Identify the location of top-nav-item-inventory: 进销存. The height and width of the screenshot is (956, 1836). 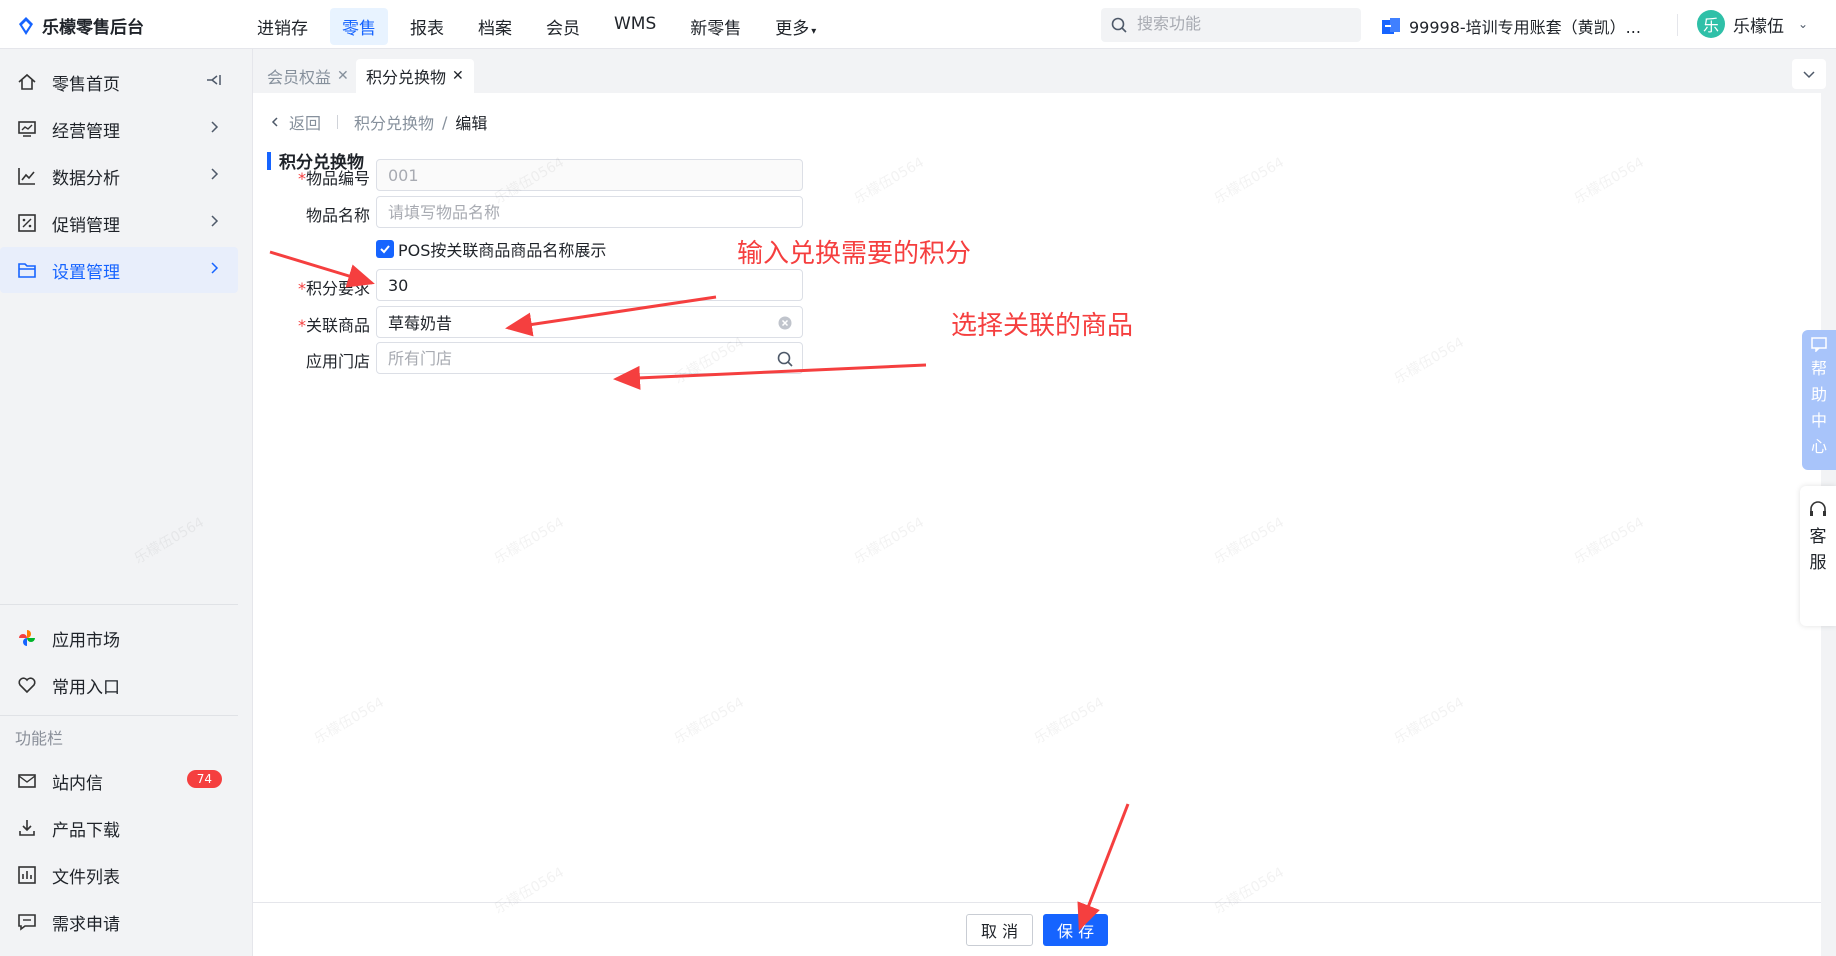
(282, 26).